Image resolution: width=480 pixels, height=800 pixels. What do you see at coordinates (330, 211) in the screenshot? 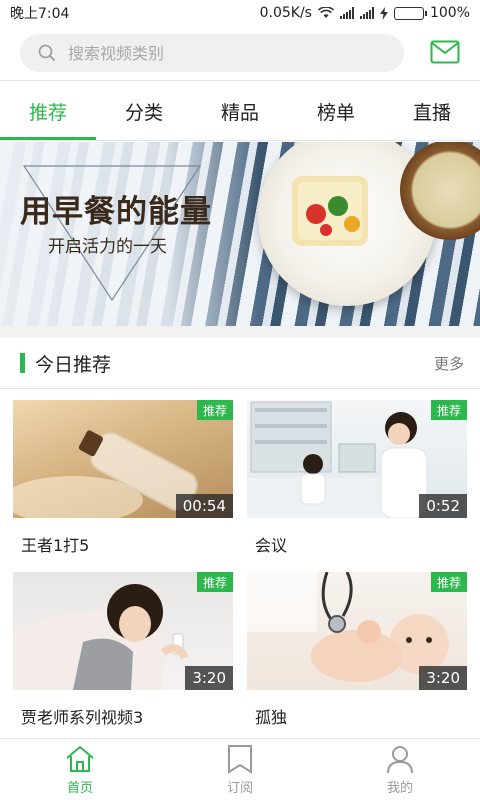
I see `banner-toast-image` at bounding box center [330, 211].